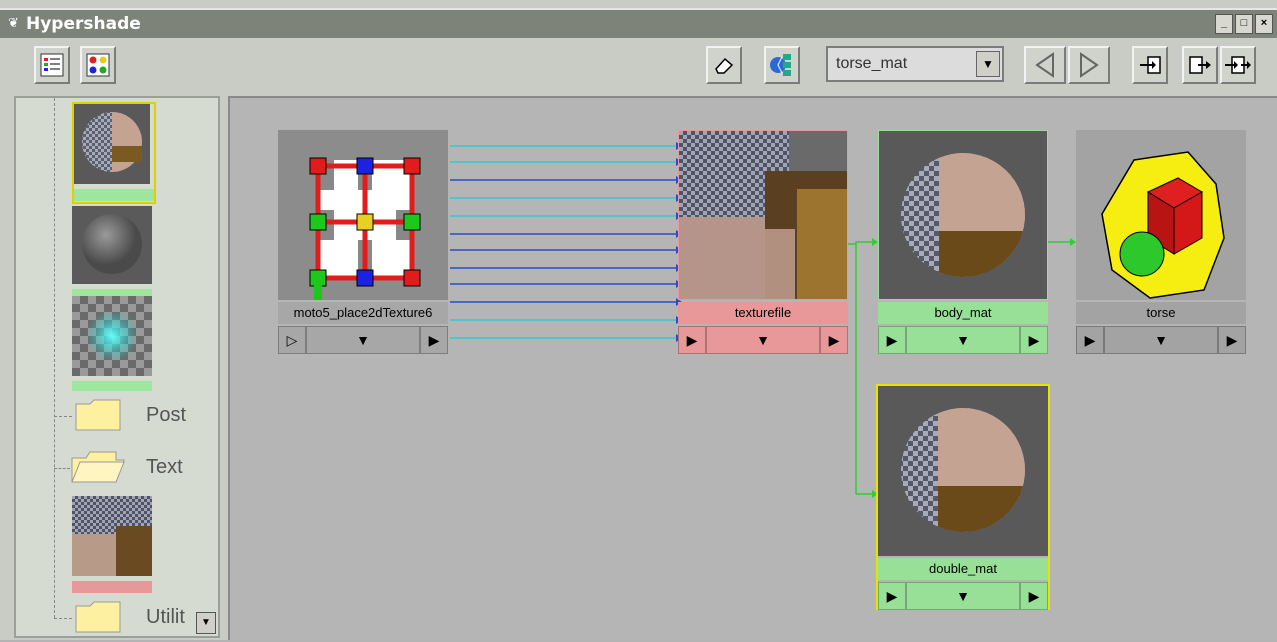  I want to click on graph-network-icon, so click(780, 65).